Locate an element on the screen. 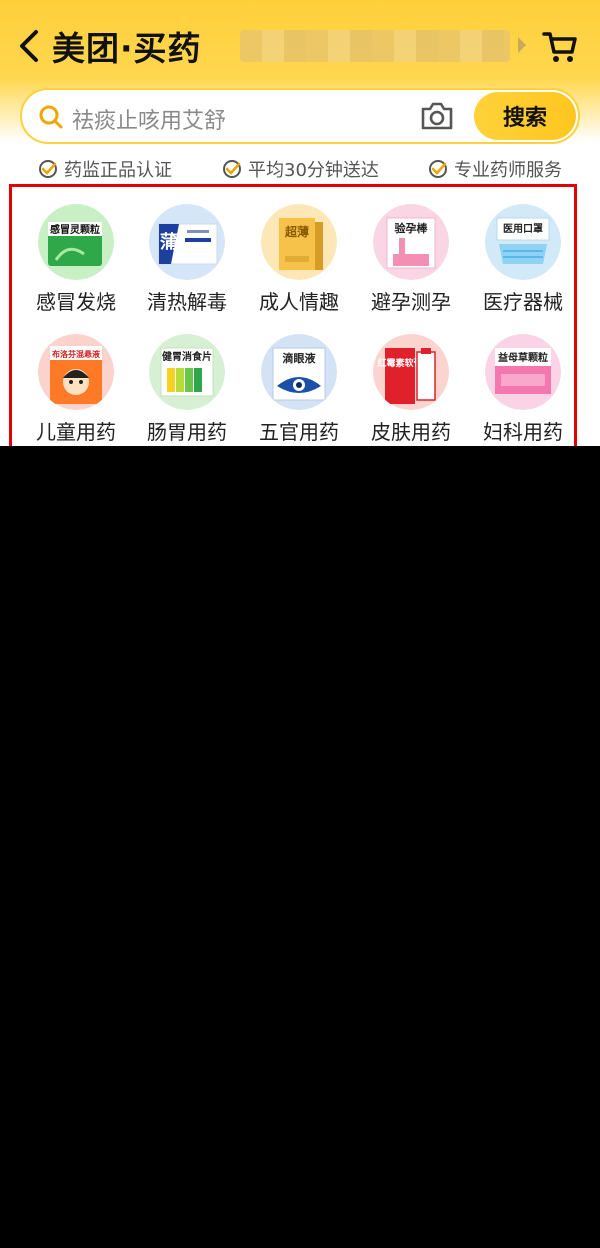 The width and height of the screenshot is (600, 1248). cart-icon is located at coordinates (560, 46).